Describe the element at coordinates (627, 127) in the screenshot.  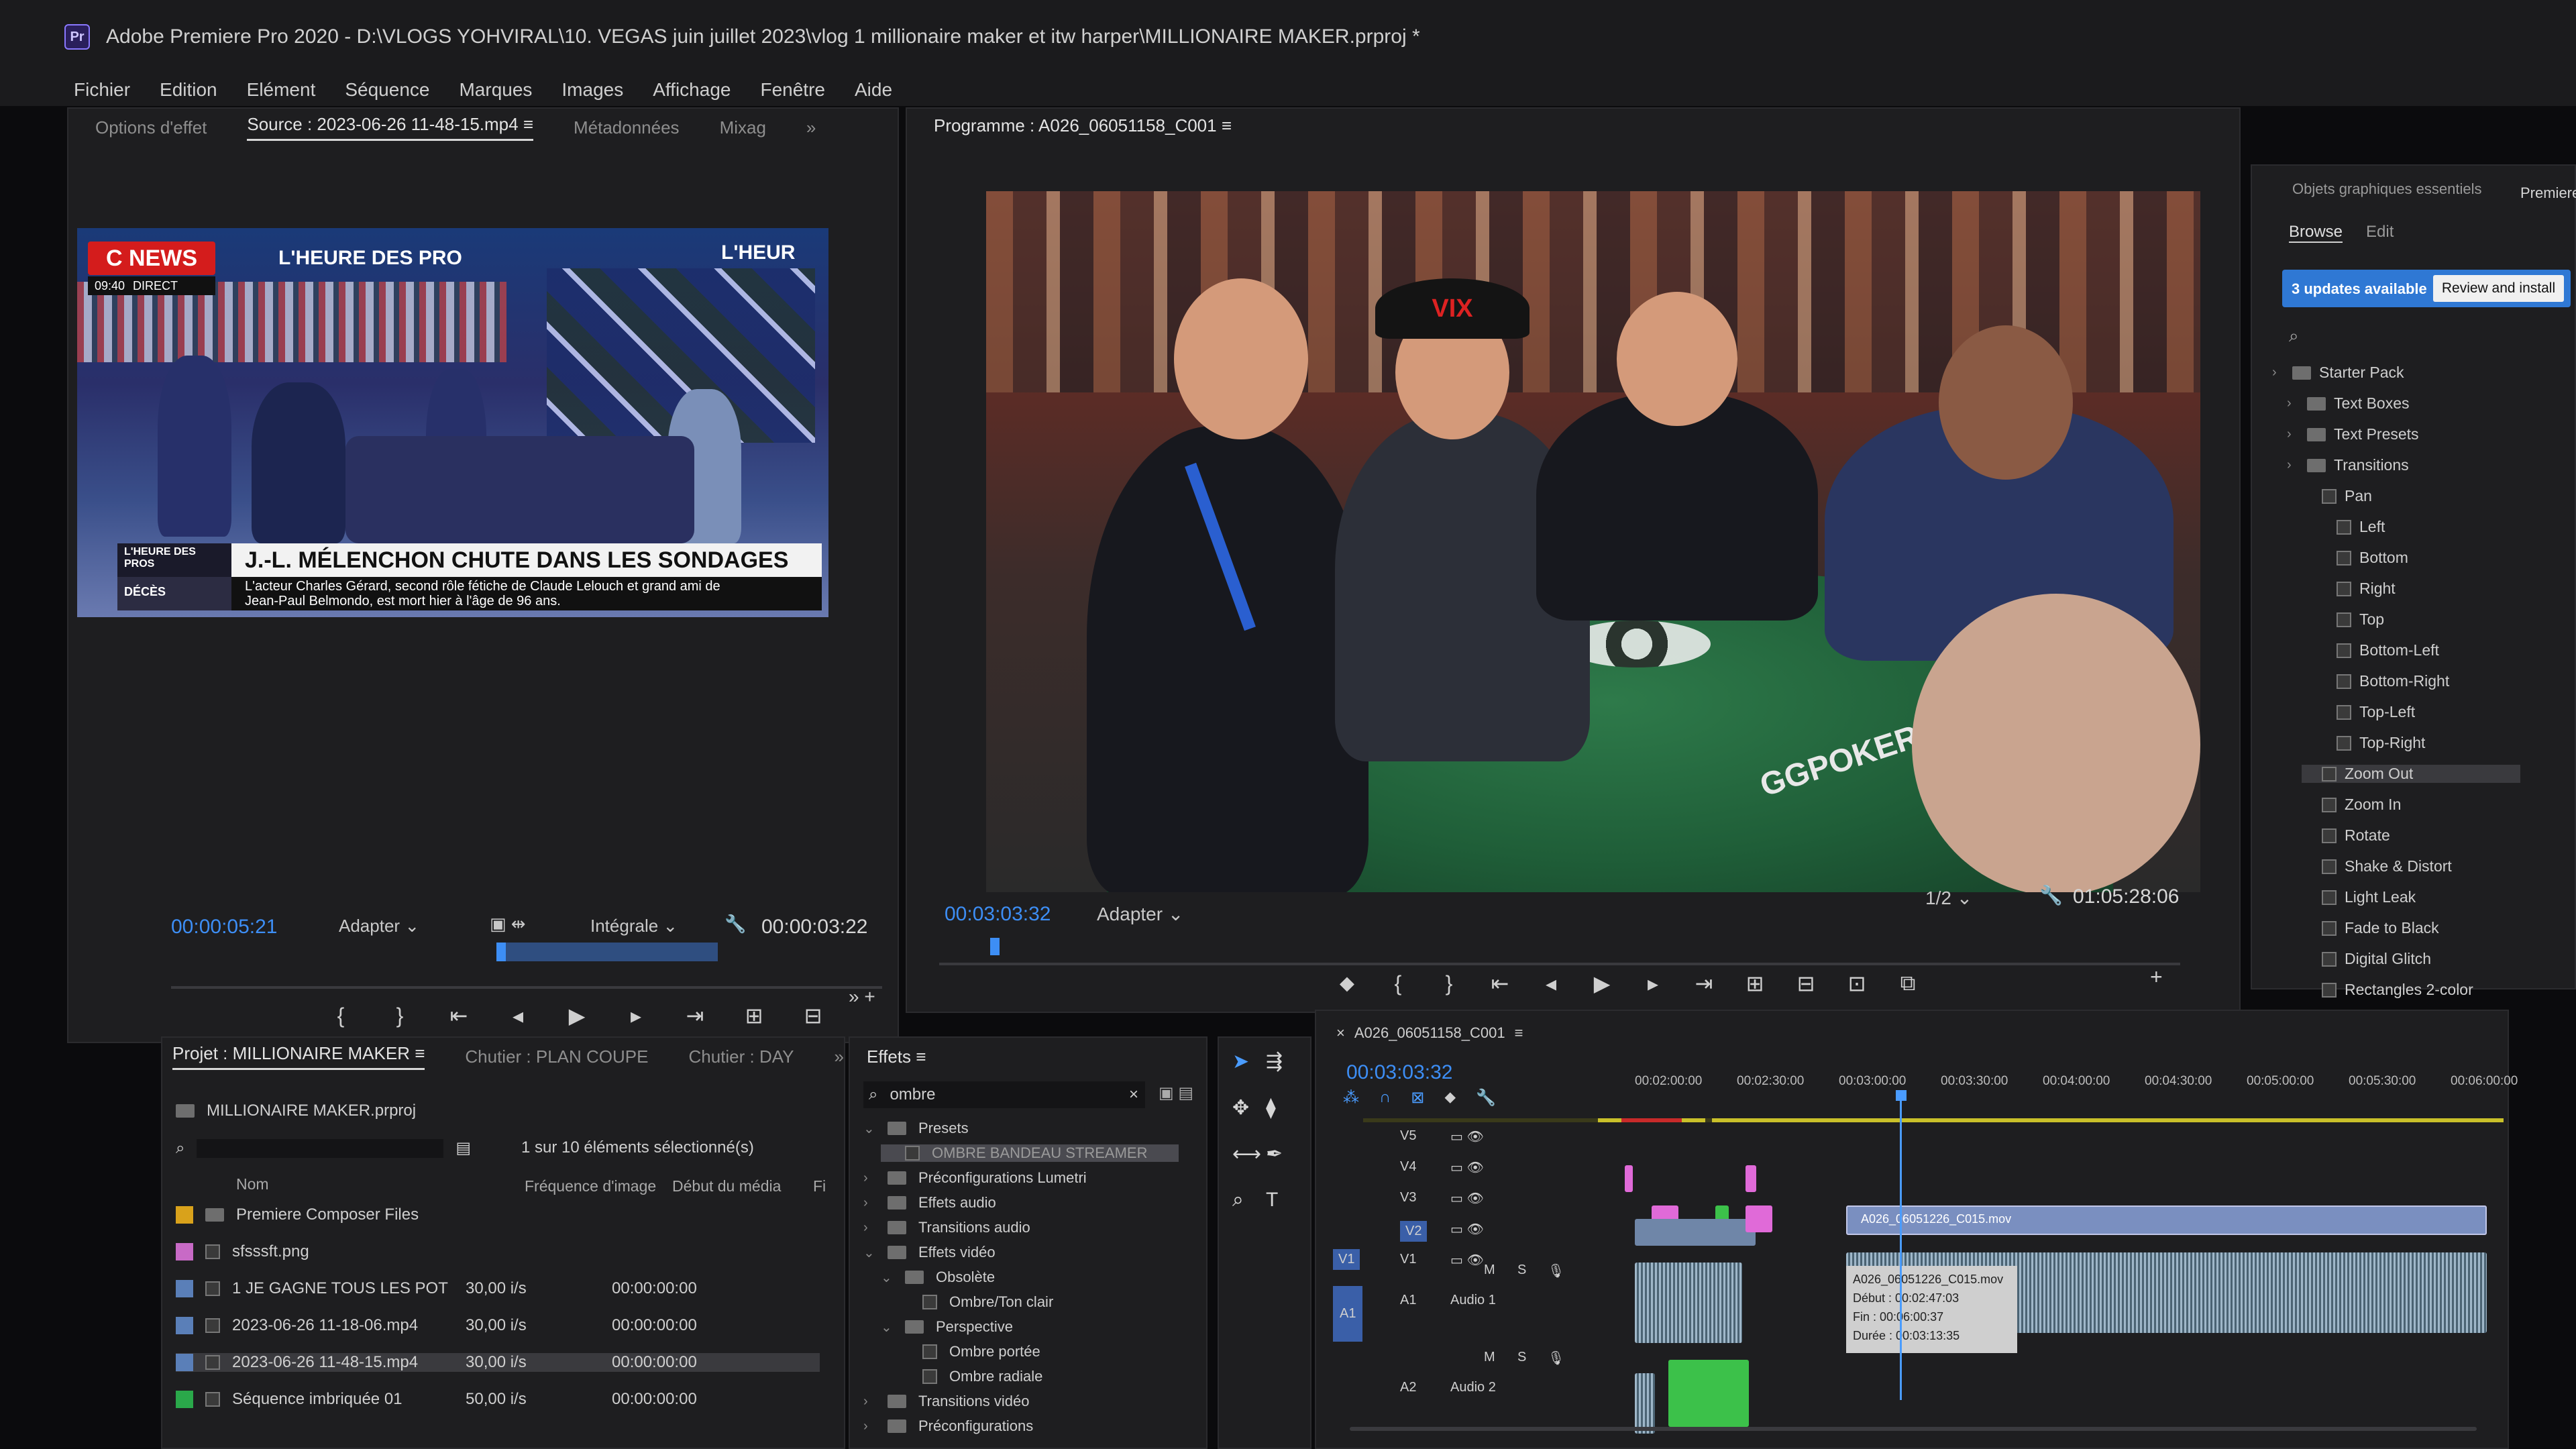
I see `tab-metadata: Métadonnées` at that location.